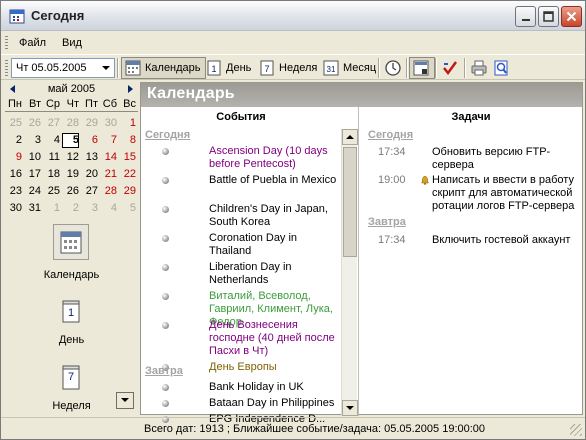  What do you see at coordinates (71, 242) in the screenshot?
I see `nav-calendar-button` at bounding box center [71, 242].